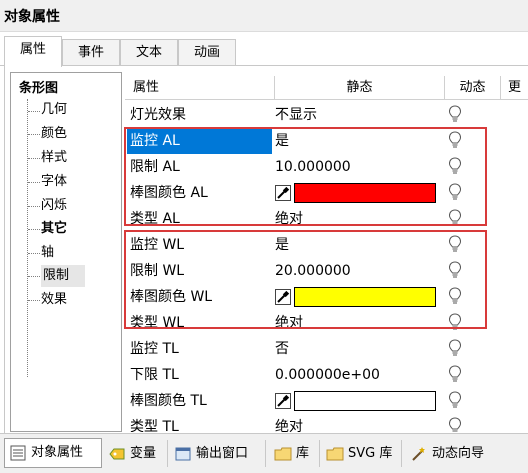 The width and height of the screenshot is (528, 473). Describe the element at coordinates (199, 349) in the screenshot. I see `property-name: 监控 TL` at that location.